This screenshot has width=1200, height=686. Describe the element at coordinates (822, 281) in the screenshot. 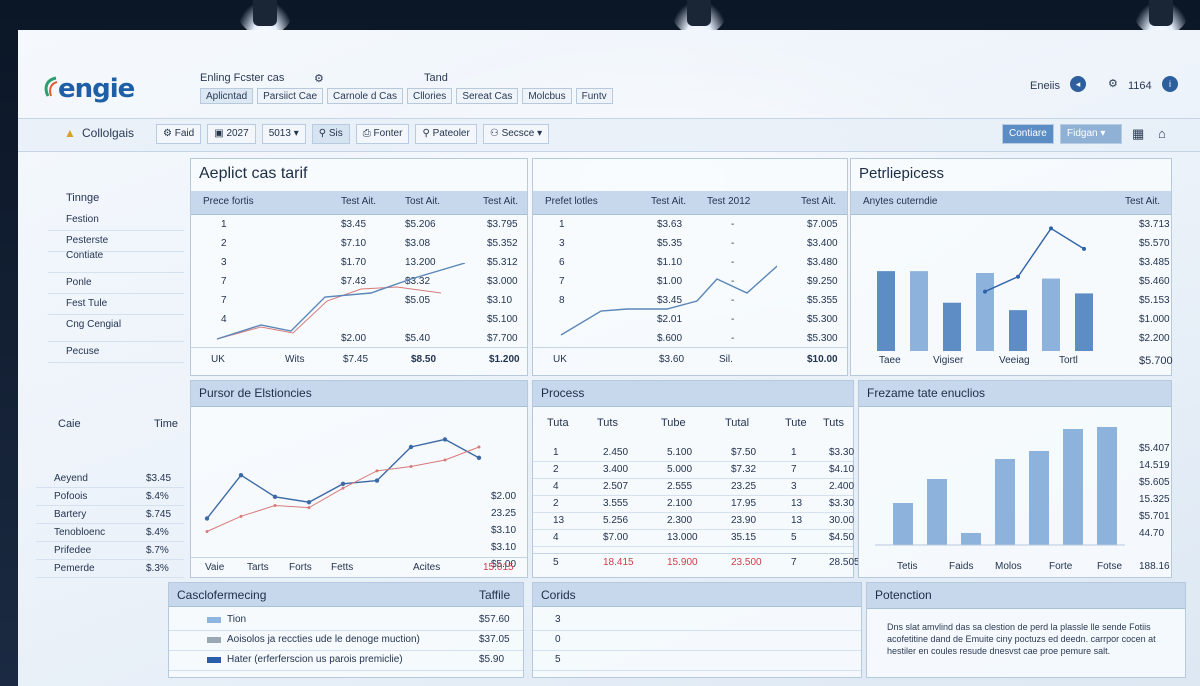

I see `table-cell: $9.250` at that location.